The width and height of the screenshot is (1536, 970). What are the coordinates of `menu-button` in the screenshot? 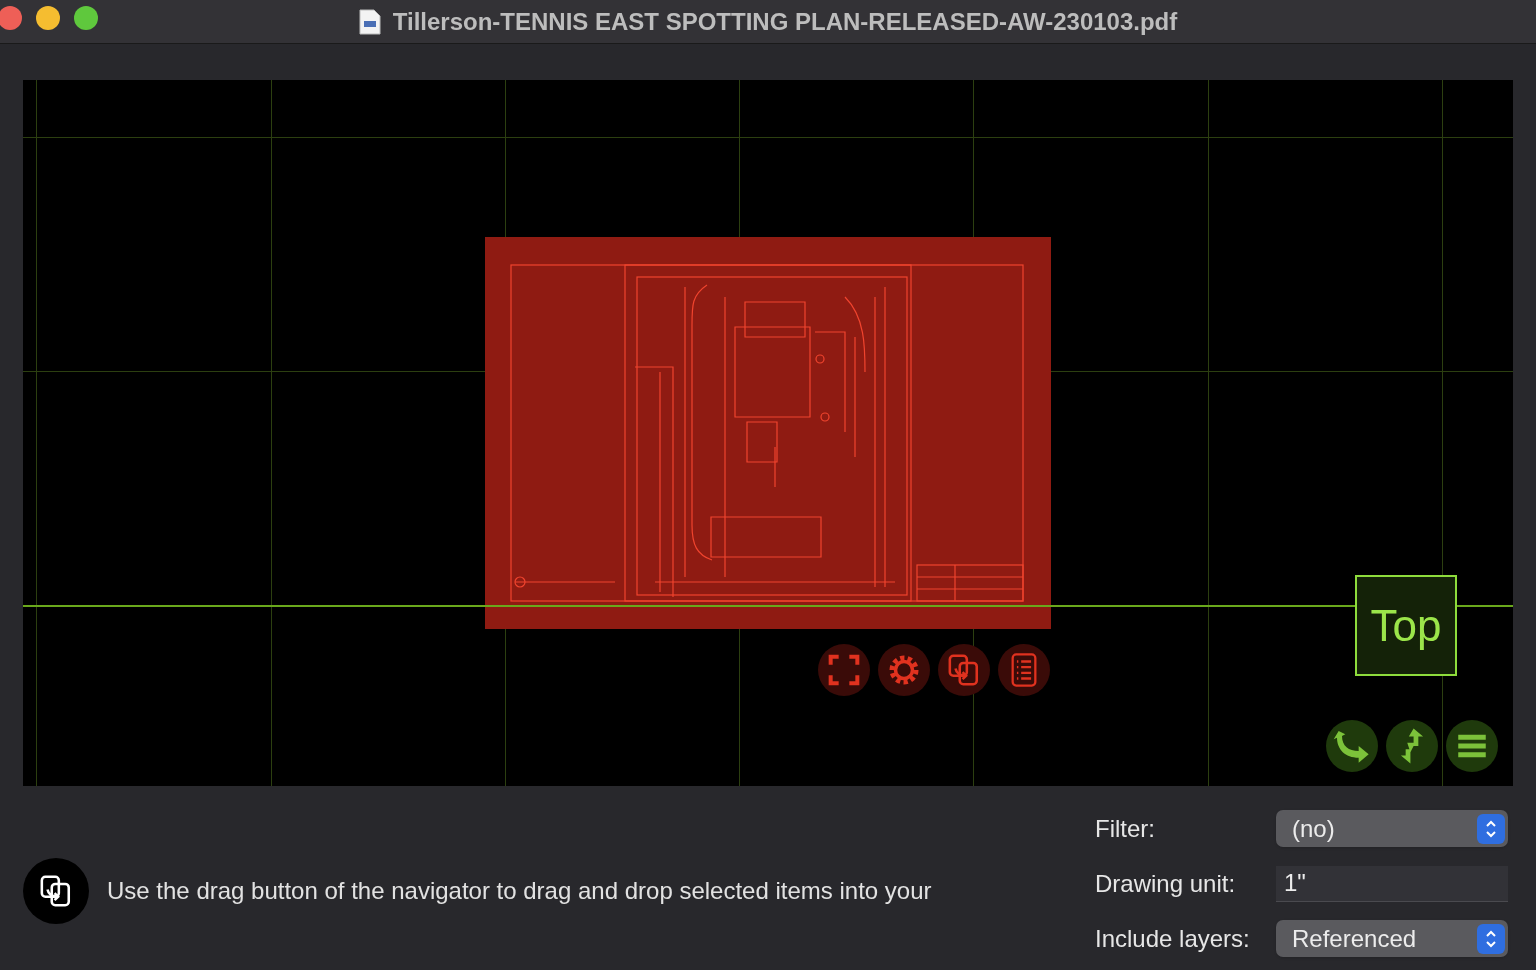 It's located at (1472, 746).